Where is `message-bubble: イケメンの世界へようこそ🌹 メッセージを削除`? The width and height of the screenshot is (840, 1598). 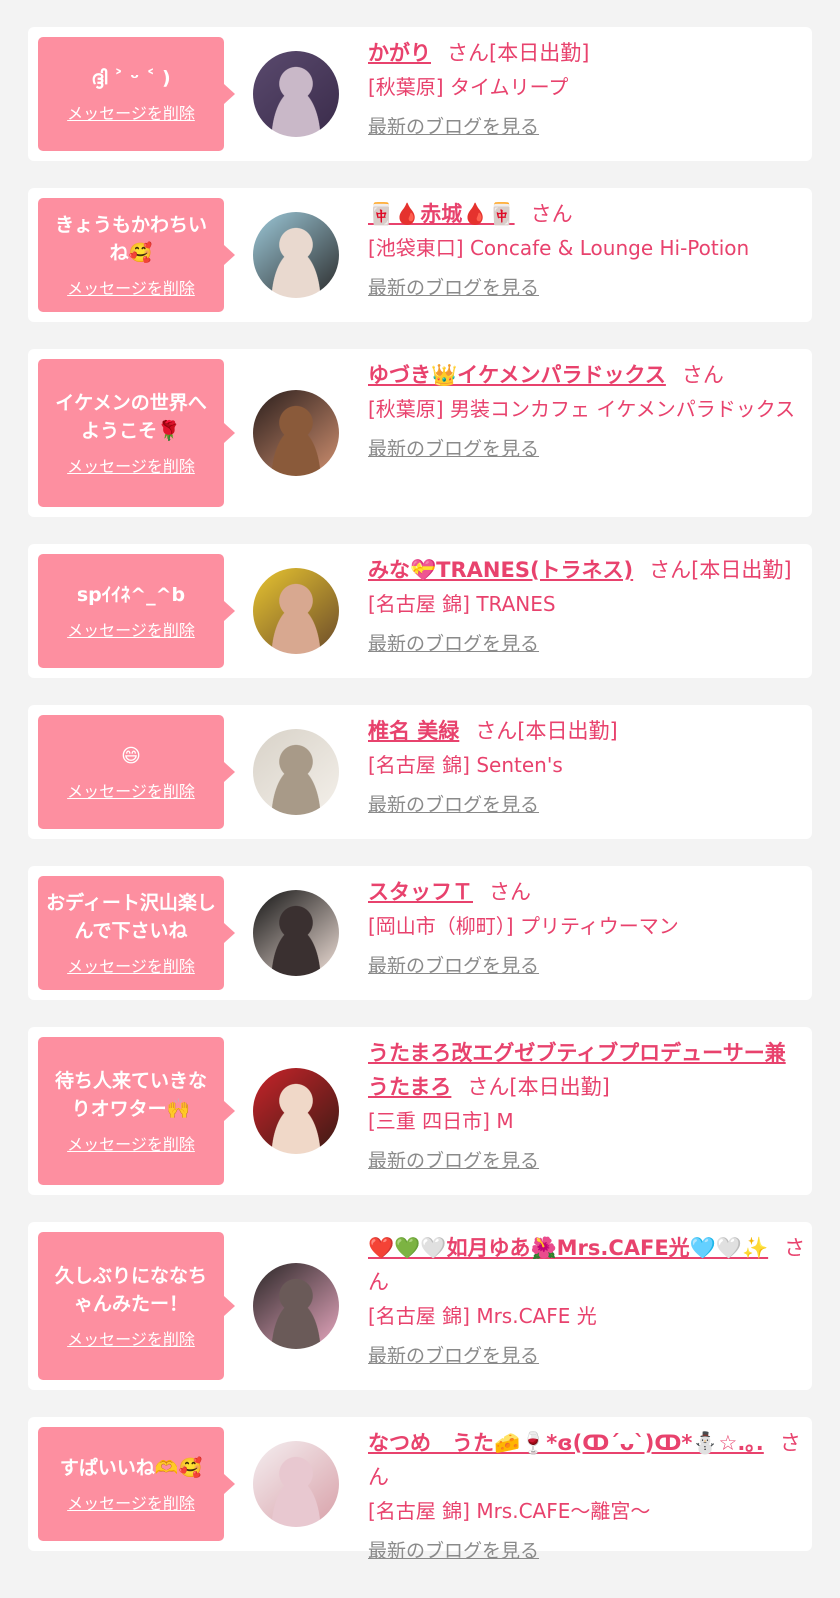 message-bubble: イケメンの世界へようこそ🌹 メッセージを削除 is located at coordinates (136, 433).